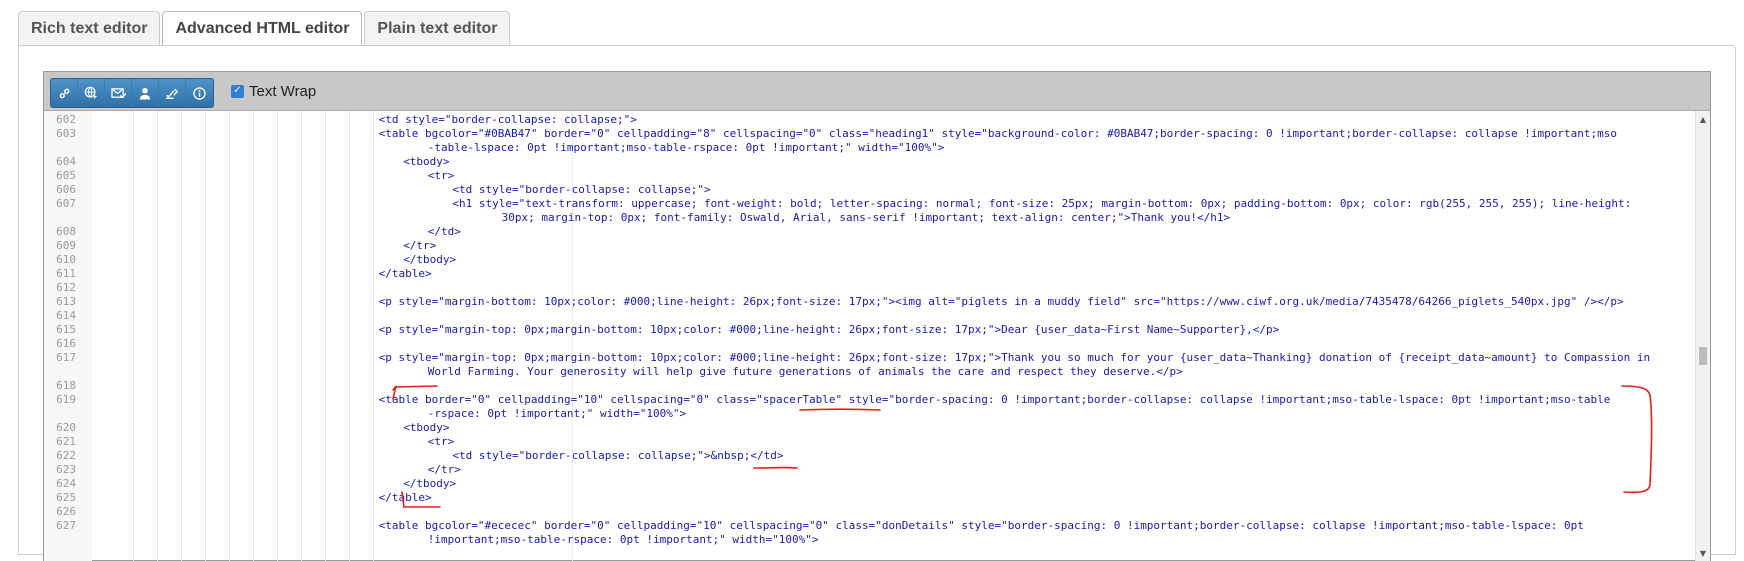 The width and height of the screenshot is (1744, 561). I want to click on code-text: -rspace: 0pt !important;" width="100%">, so click(557, 413).